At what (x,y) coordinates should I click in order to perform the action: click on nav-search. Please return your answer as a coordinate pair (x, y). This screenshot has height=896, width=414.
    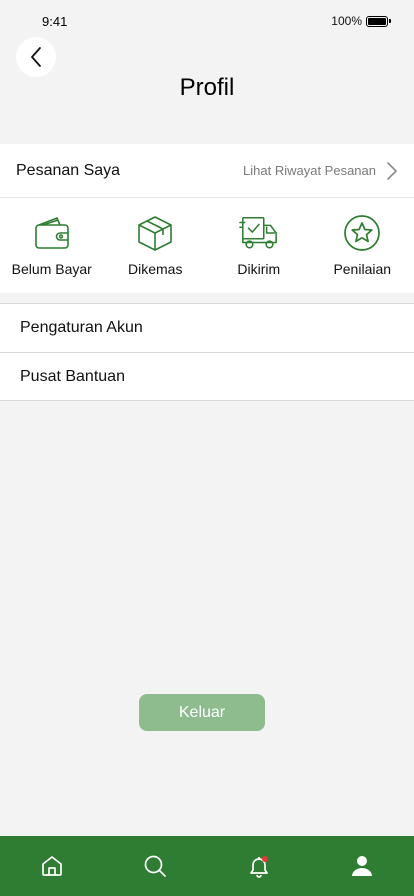
    Looking at the image, I should click on (155, 866).